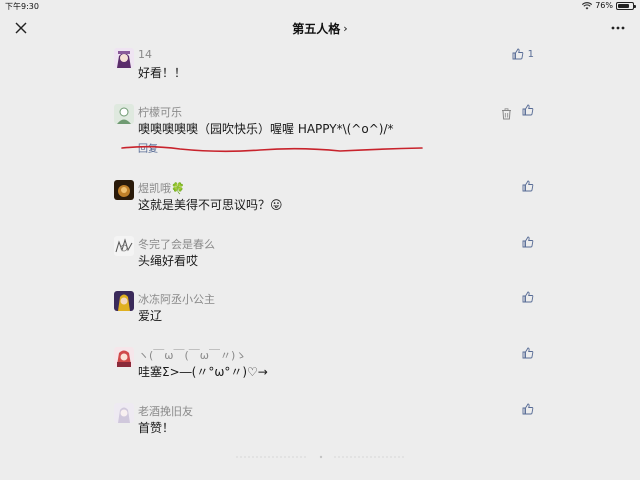 The image size is (640, 480). I want to click on wifi-icon, so click(587, 5).